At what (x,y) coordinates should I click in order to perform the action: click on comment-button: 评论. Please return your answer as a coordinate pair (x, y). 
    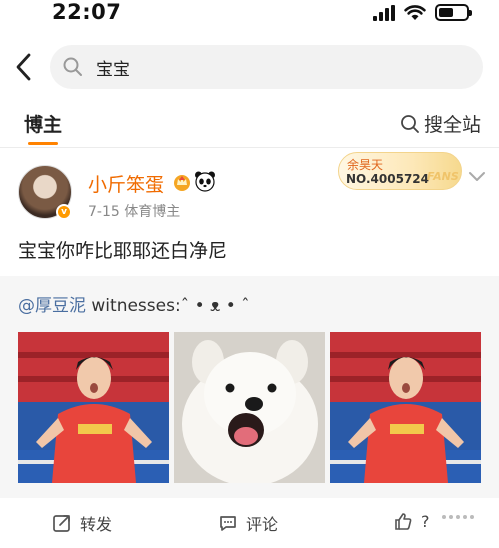
    Looking at the image, I should click on (248, 523).